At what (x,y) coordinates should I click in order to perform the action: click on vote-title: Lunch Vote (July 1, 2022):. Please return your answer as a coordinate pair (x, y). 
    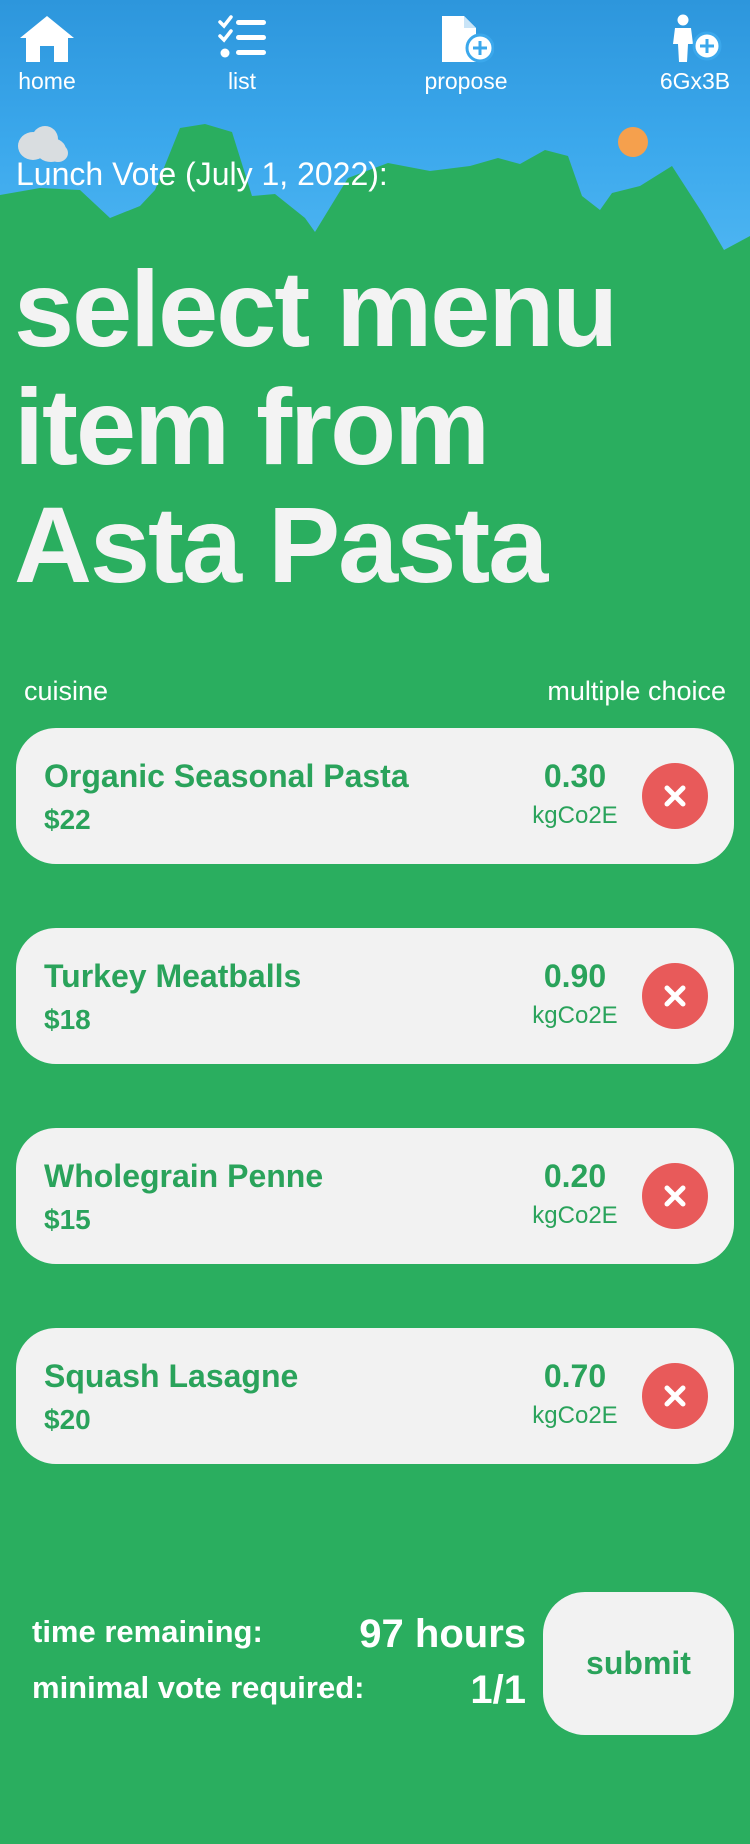
    Looking at the image, I should click on (202, 174).